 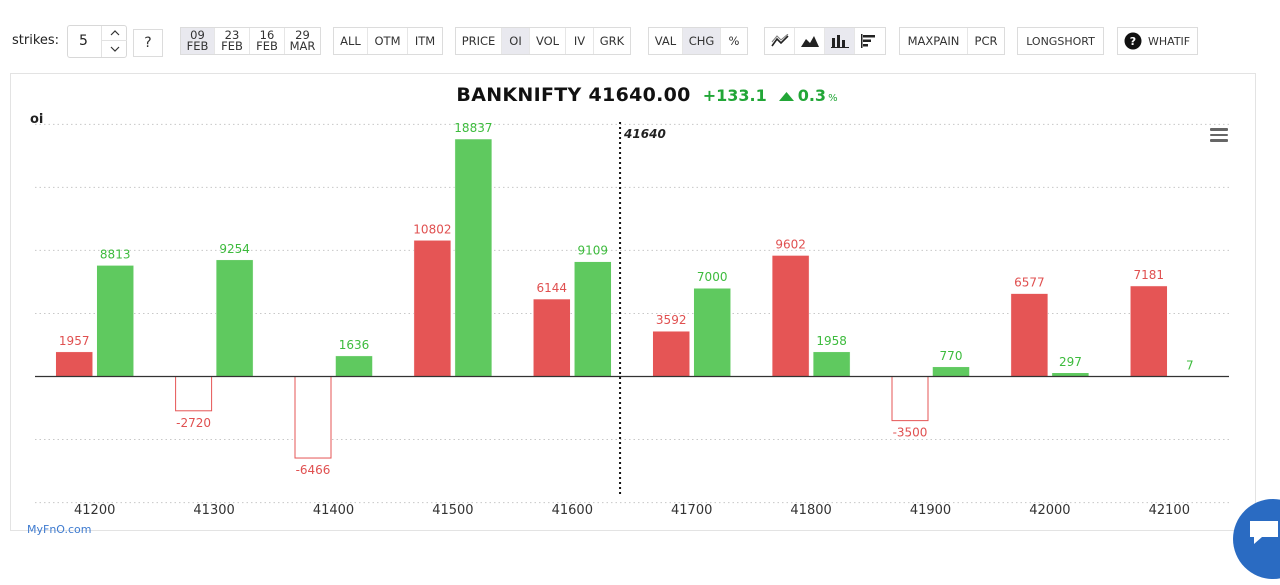 What do you see at coordinates (313, 470) in the screenshot?
I see `data-label: -6466` at bounding box center [313, 470].